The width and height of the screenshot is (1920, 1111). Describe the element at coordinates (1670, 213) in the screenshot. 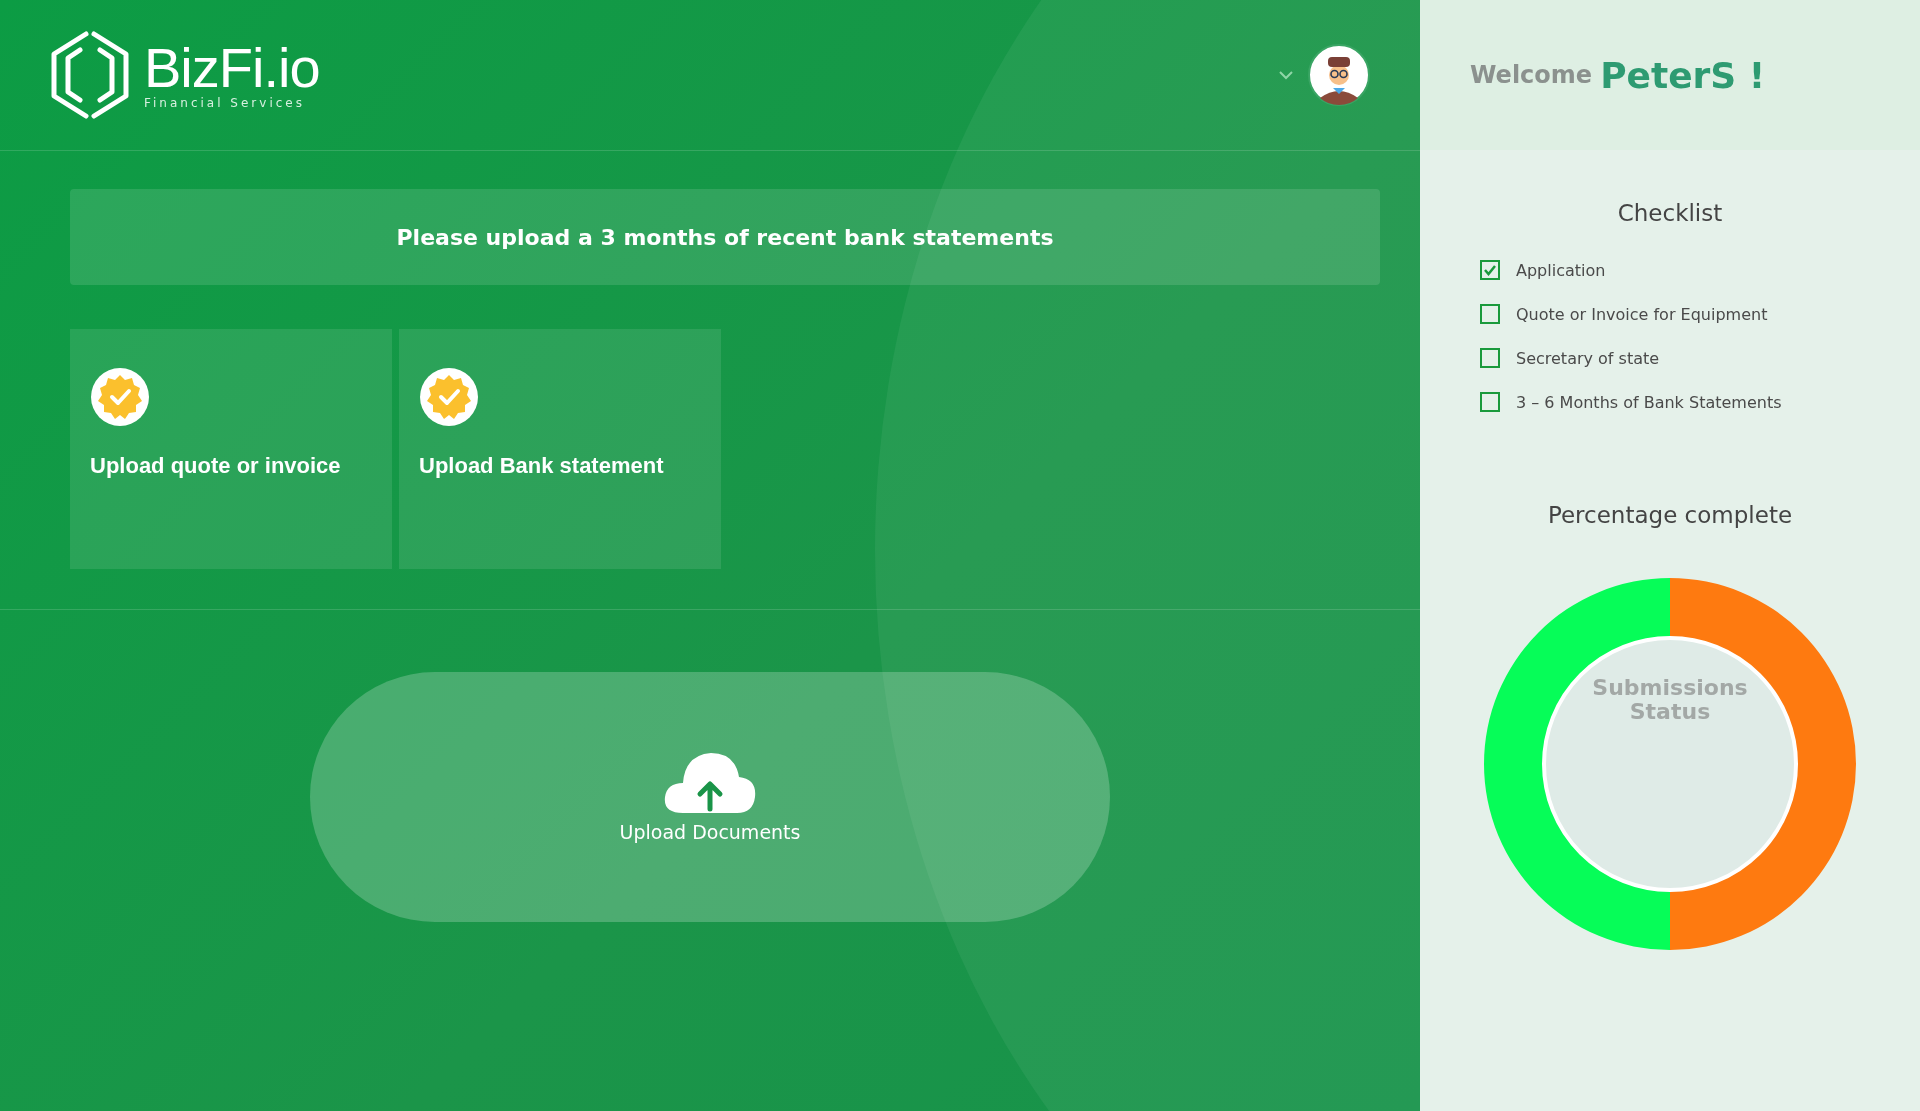

I see `checklist-title: Checklist` at that location.